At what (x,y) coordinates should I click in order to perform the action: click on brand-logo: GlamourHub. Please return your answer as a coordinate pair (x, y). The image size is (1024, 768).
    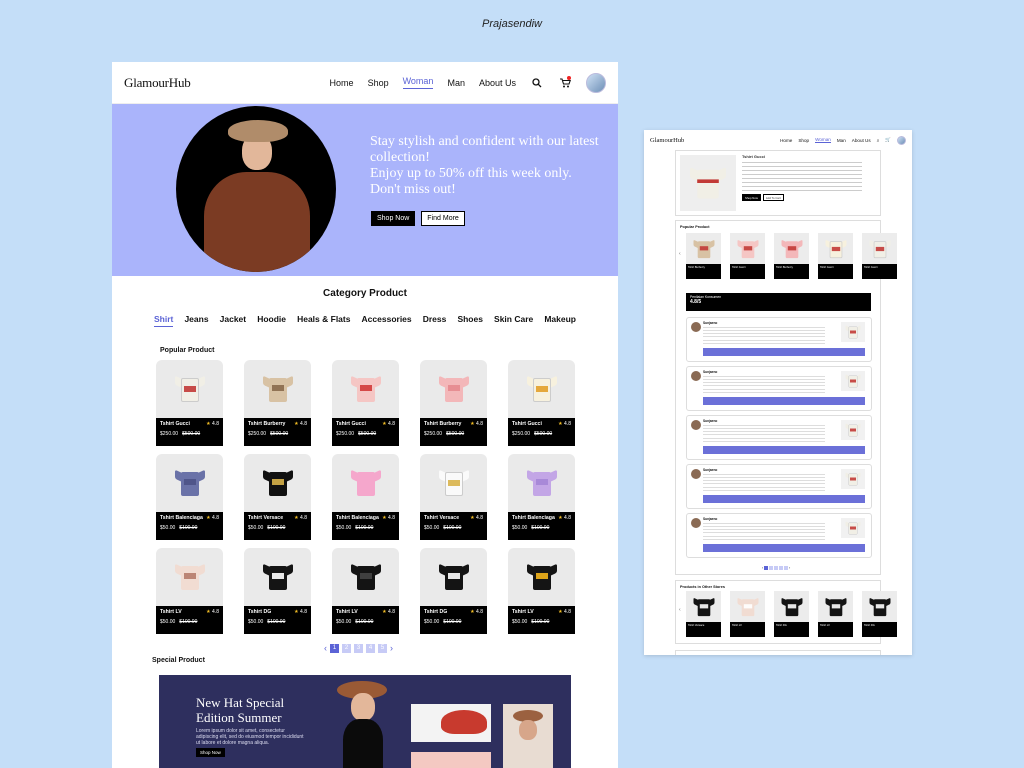
    Looking at the image, I should click on (227, 83).